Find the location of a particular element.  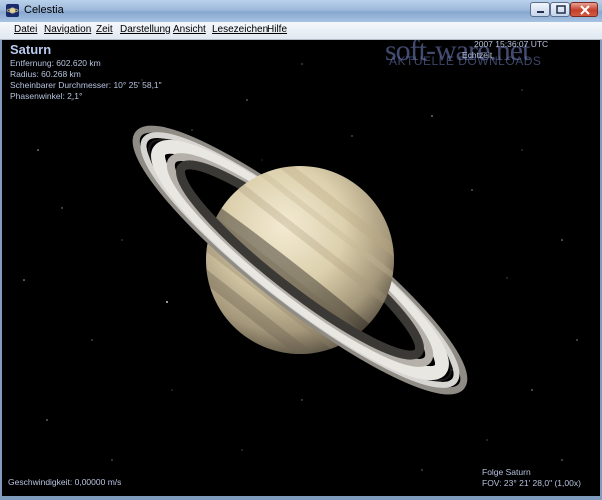

window-frame-bottom is located at coordinates (301, 498).